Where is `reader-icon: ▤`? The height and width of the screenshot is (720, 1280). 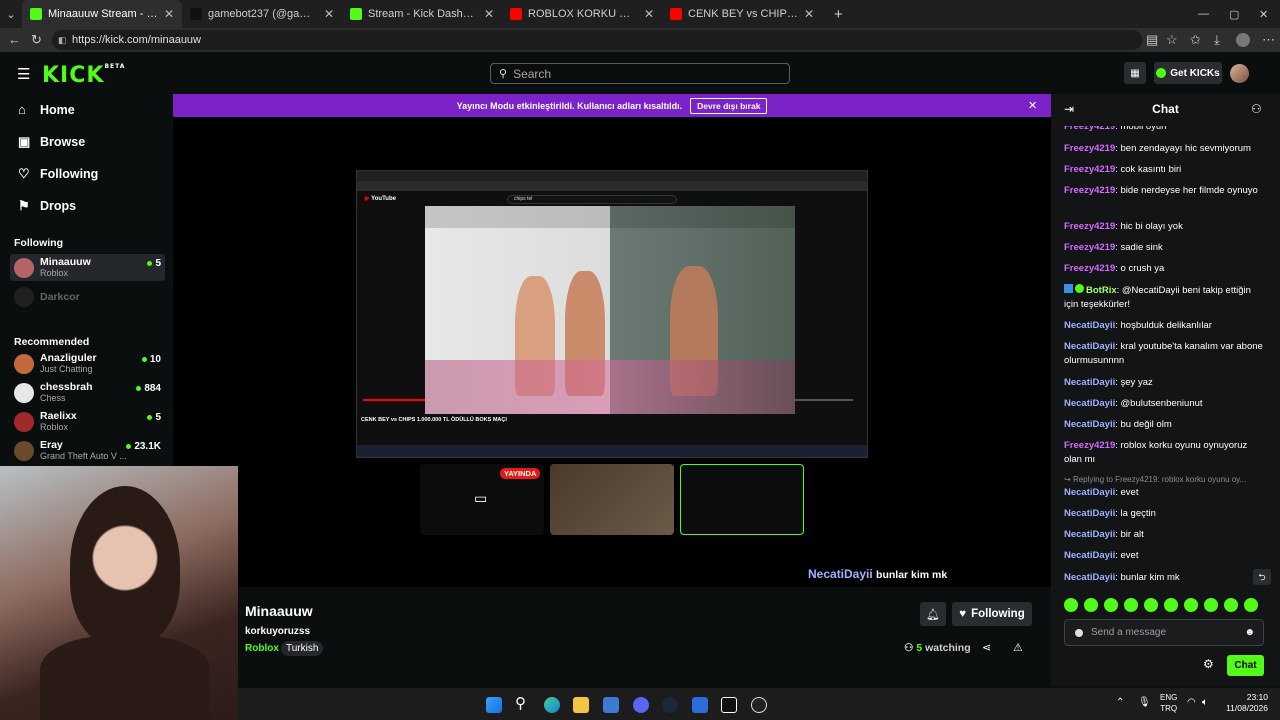
reader-icon: ▤ is located at coordinates (1152, 40).